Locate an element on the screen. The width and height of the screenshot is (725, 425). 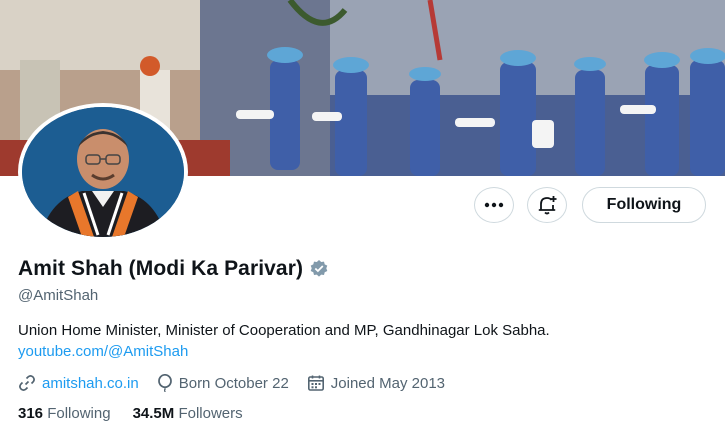
following-count: 316 is located at coordinates (31, 413).